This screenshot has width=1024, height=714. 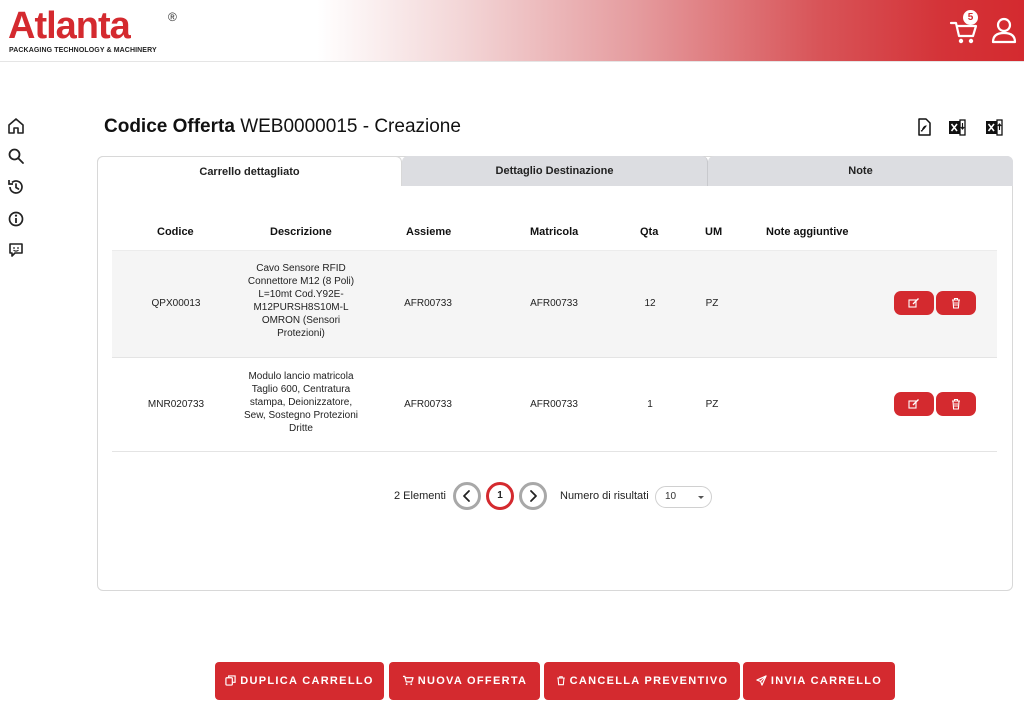 I want to click on cancella-preventivo-button: CANCELLA PREVENTIVO, so click(x=642, y=681).